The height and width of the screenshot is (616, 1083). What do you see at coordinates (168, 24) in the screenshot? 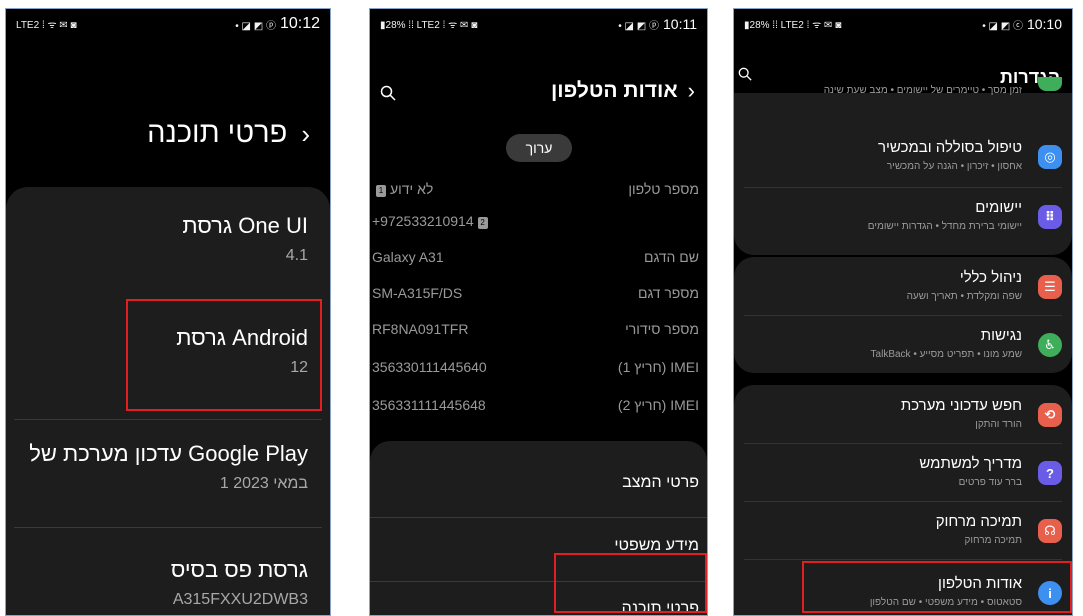
I see `status-bar: LTE2 ⁞ ᯤ ✉ ◙ • ◪ ◩ ⓟ 10:12` at bounding box center [168, 24].